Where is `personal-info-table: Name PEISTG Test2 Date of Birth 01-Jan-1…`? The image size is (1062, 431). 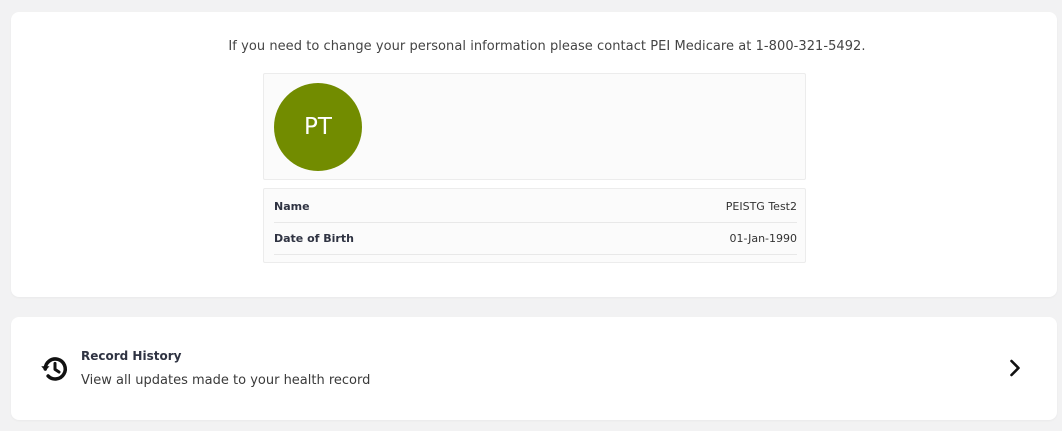 personal-info-table: Name PEISTG Test2 Date of Birth 01-Jan-1… is located at coordinates (534, 225).